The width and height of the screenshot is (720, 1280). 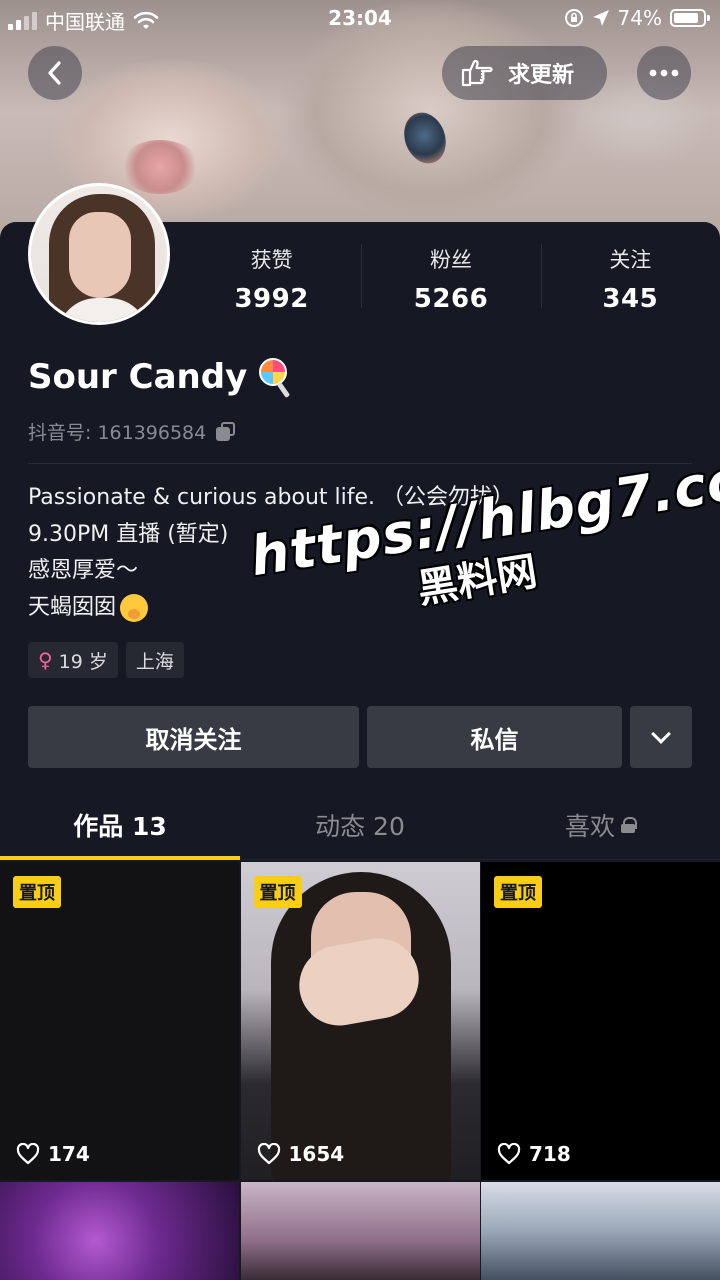 What do you see at coordinates (360, 737) in the screenshot?
I see `profile-actions: 取消关注 私信` at bounding box center [360, 737].